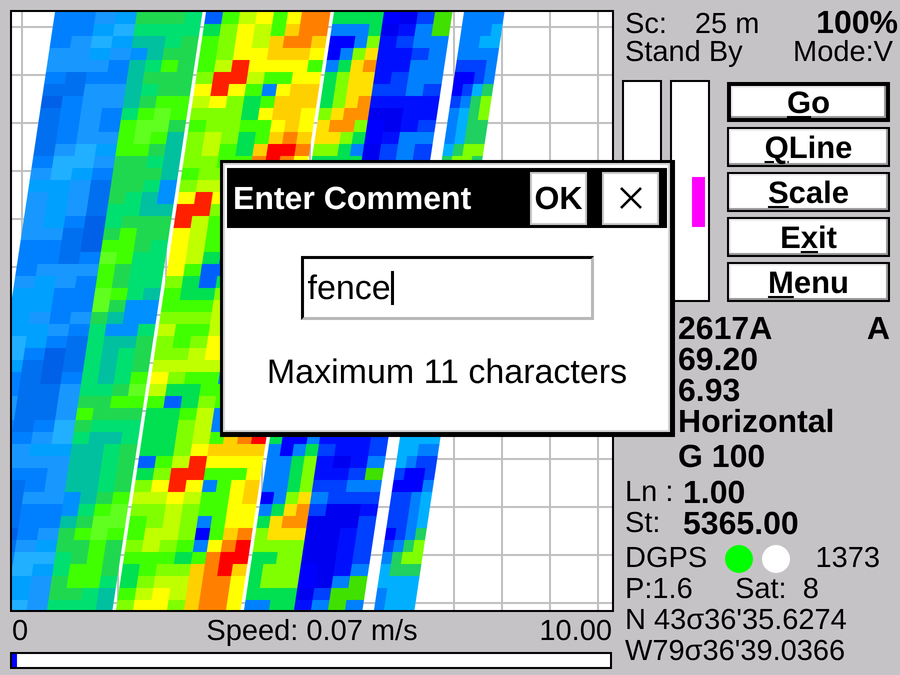  What do you see at coordinates (722, 456) in the screenshot?
I see `setting-text: G 100` at bounding box center [722, 456].